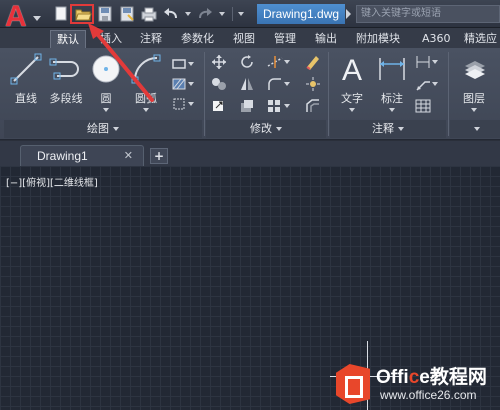  What do you see at coordinates (428, 14) in the screenshot?
I see `search-input: 键入关键字或短语` at bounding box center [428, 14].